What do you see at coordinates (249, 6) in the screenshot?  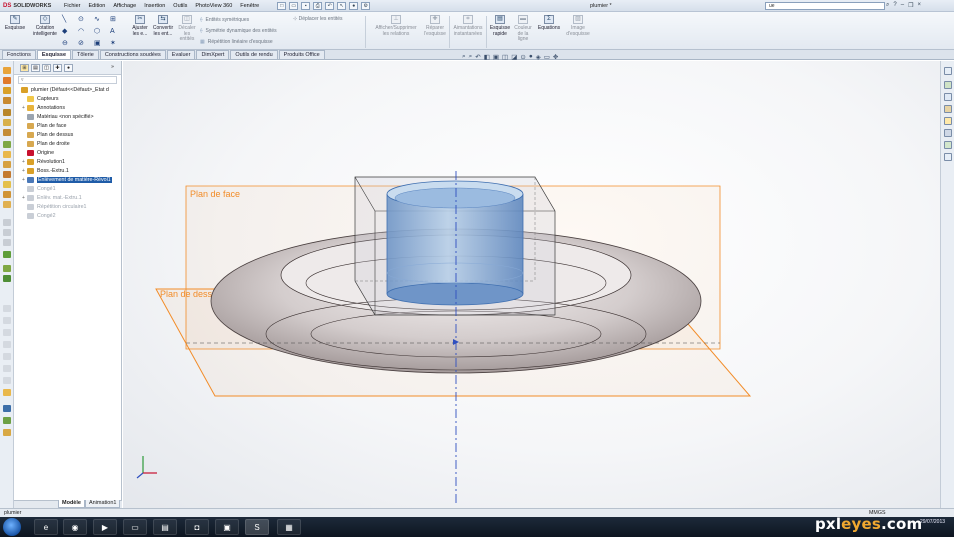 I see `menu-fenetre: Fenêtre` at bounding box center [249, 6].